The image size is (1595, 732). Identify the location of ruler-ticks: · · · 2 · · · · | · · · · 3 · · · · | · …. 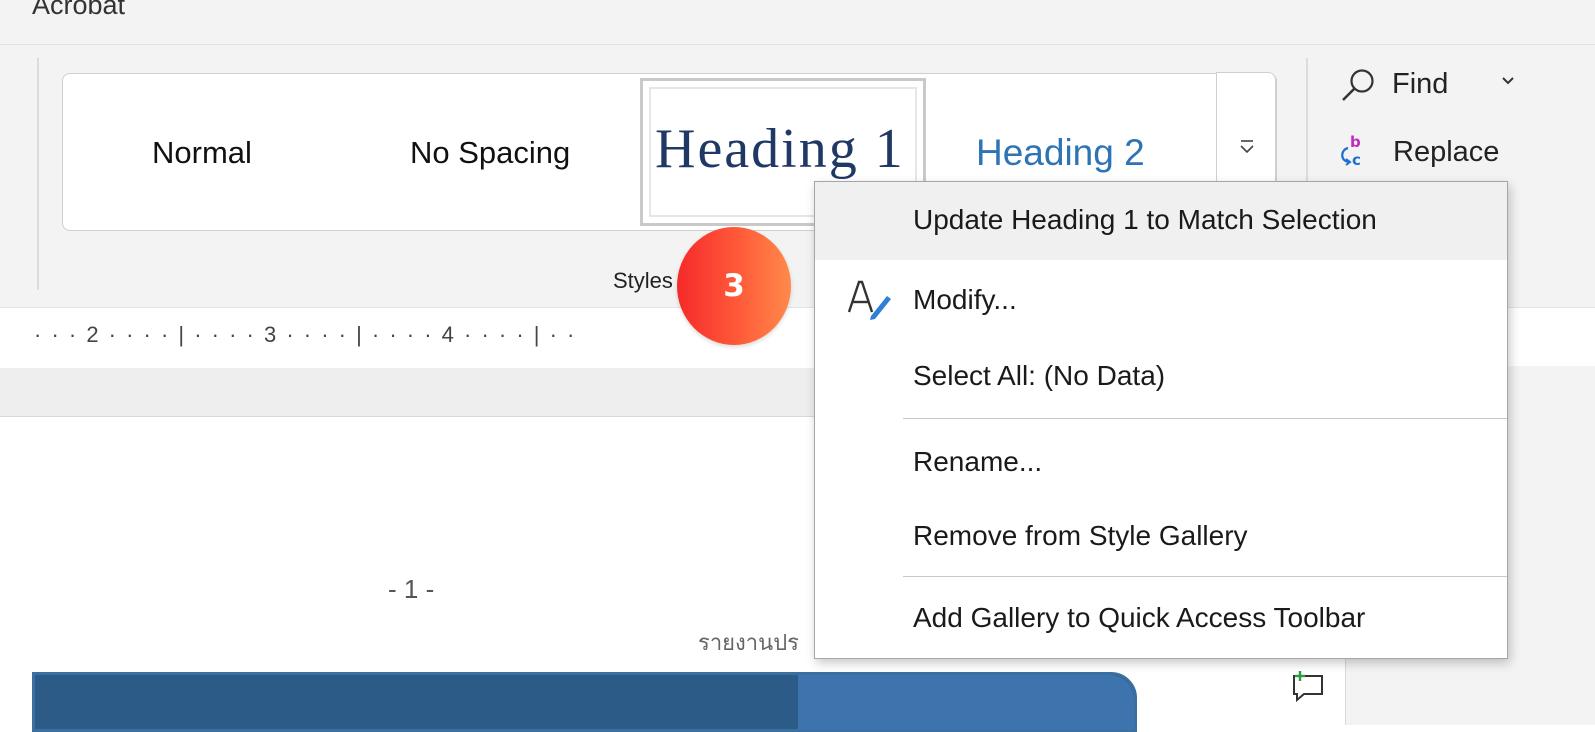
(305, 334).